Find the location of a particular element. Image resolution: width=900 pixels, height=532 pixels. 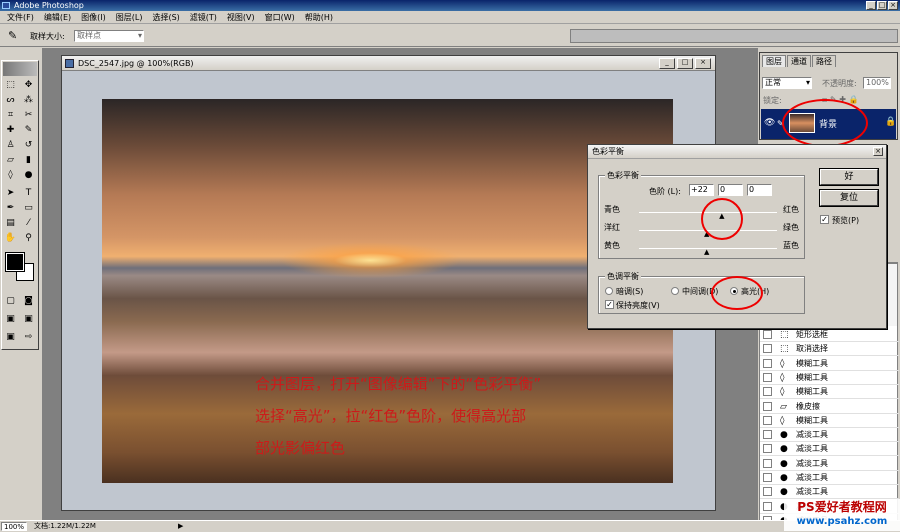

lasso-tool-icon: ᔕ is located at coordinates (10, 100).